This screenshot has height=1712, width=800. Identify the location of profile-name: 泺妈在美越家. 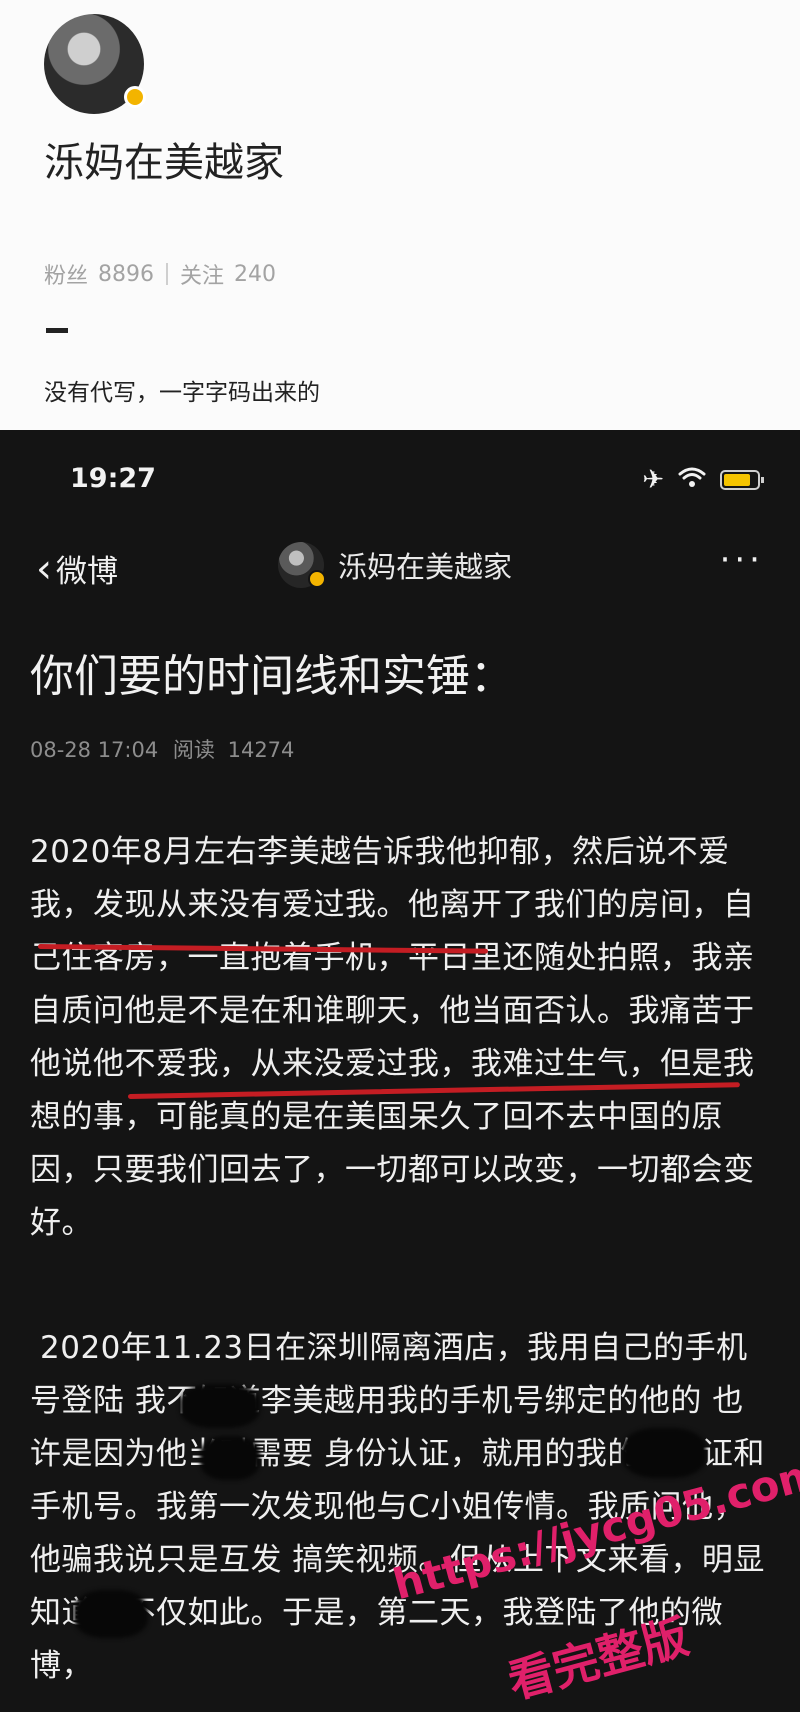
(164, 163).